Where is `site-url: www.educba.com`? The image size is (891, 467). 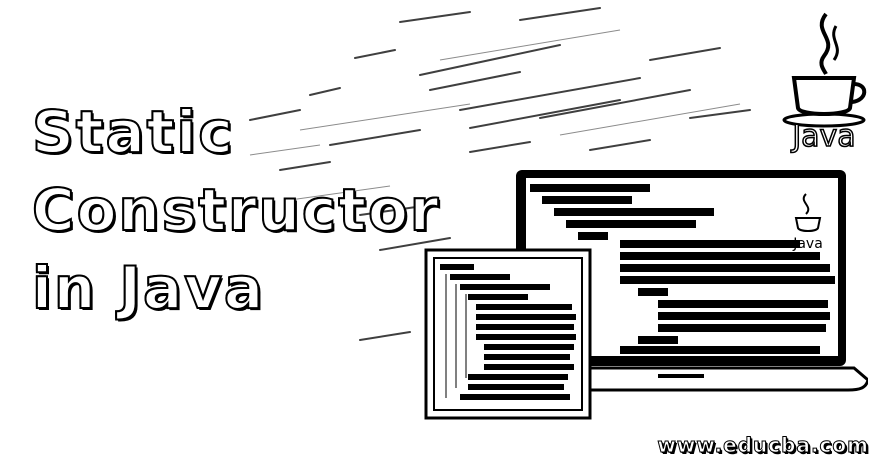 site-url: www.educba.com is located at coordinates (763, 445).